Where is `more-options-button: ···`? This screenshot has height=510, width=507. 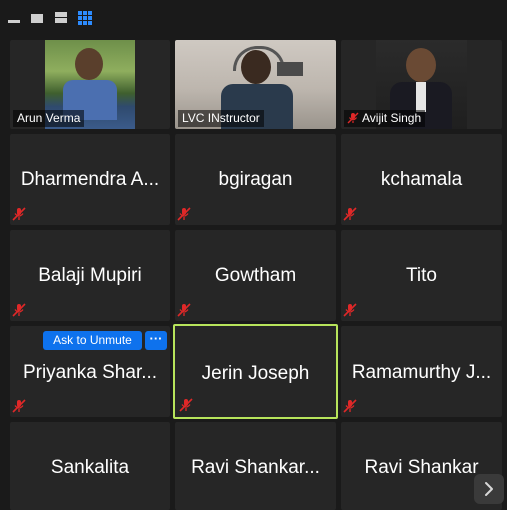 more-options-button: ··· is located at coordinates (156, 340).